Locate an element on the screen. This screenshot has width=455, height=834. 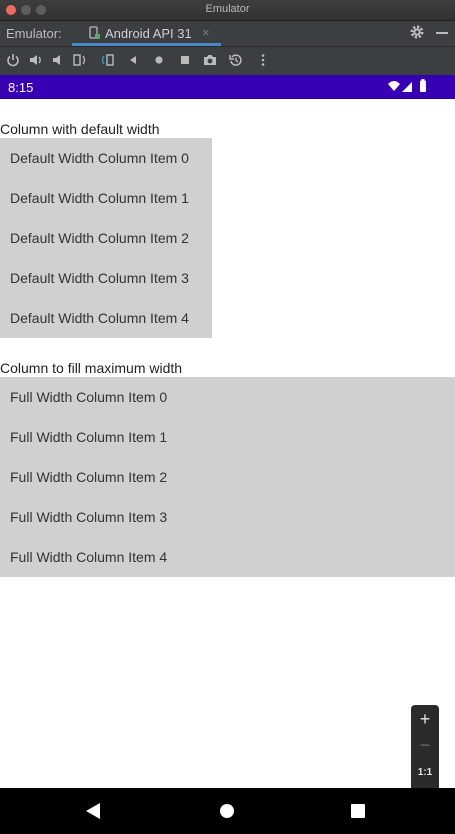
emulator-toolbar is located at coordinates (227, 61).